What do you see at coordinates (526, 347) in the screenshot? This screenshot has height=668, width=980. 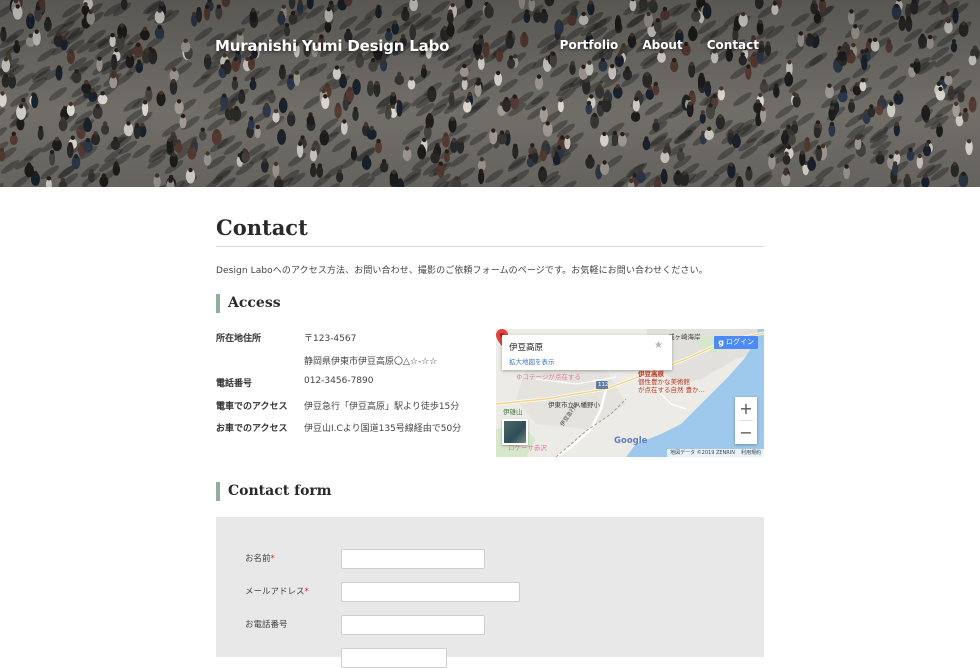 I see `map-place-name: 伊豆高原` at bounding box center [526, 347].